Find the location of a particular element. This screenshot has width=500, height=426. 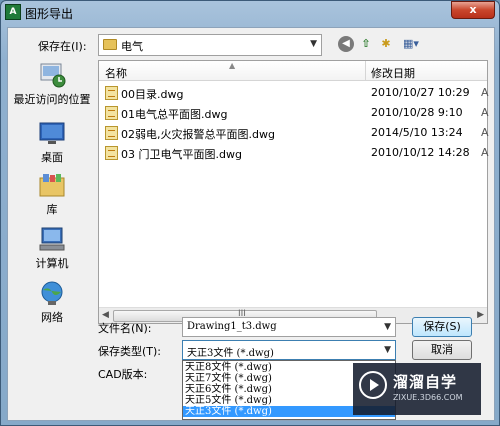

file-date: 2014/5/10 13:24 is located at coordinates (417, 132).